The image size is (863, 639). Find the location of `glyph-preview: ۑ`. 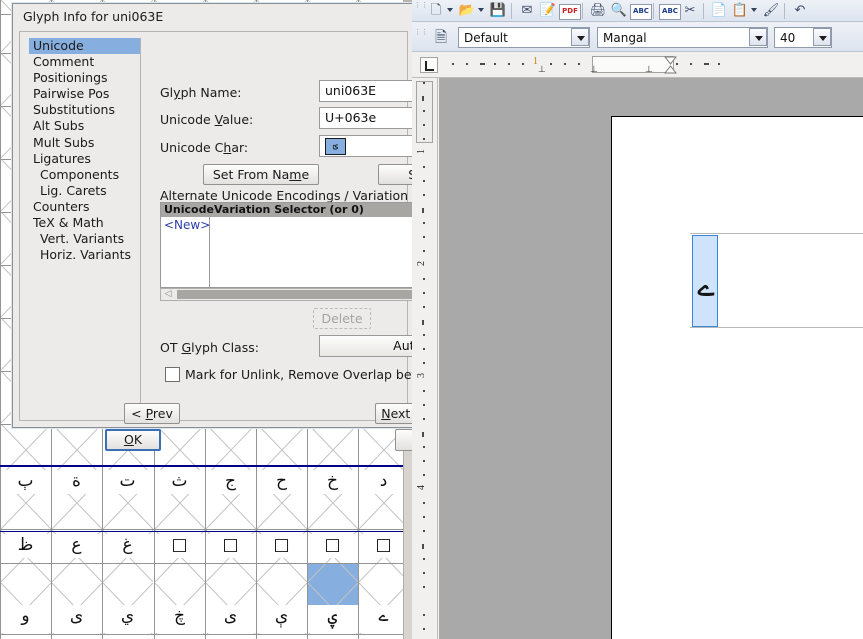

glyph-preview: ۑ is located at coordinates (332, 616).